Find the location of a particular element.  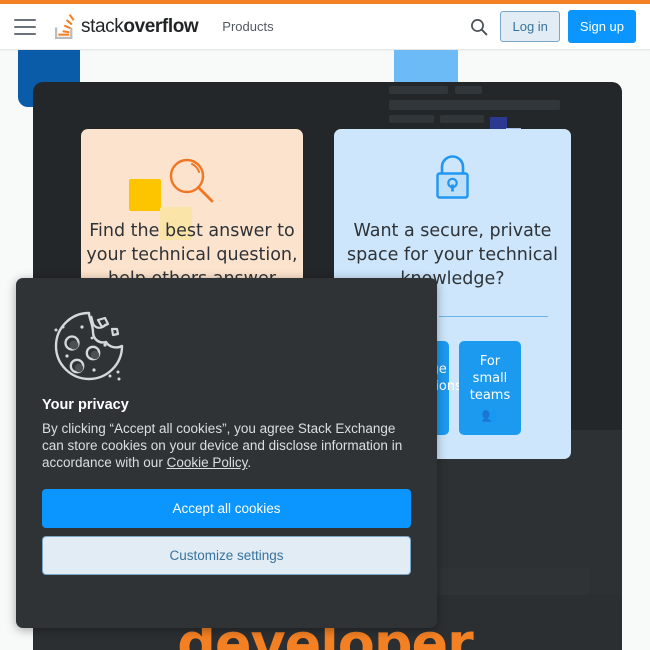

cookie-policy-link: Cookie Policy is located at coordinates (207, 462).